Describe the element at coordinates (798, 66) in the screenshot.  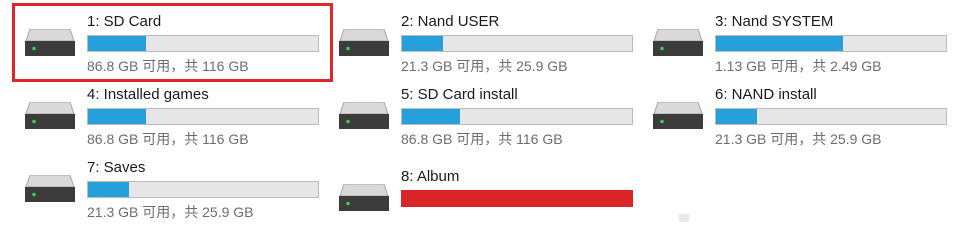
I see `drive-free-space: 1.13 GB 可用，共 2.49 GB` at that location.